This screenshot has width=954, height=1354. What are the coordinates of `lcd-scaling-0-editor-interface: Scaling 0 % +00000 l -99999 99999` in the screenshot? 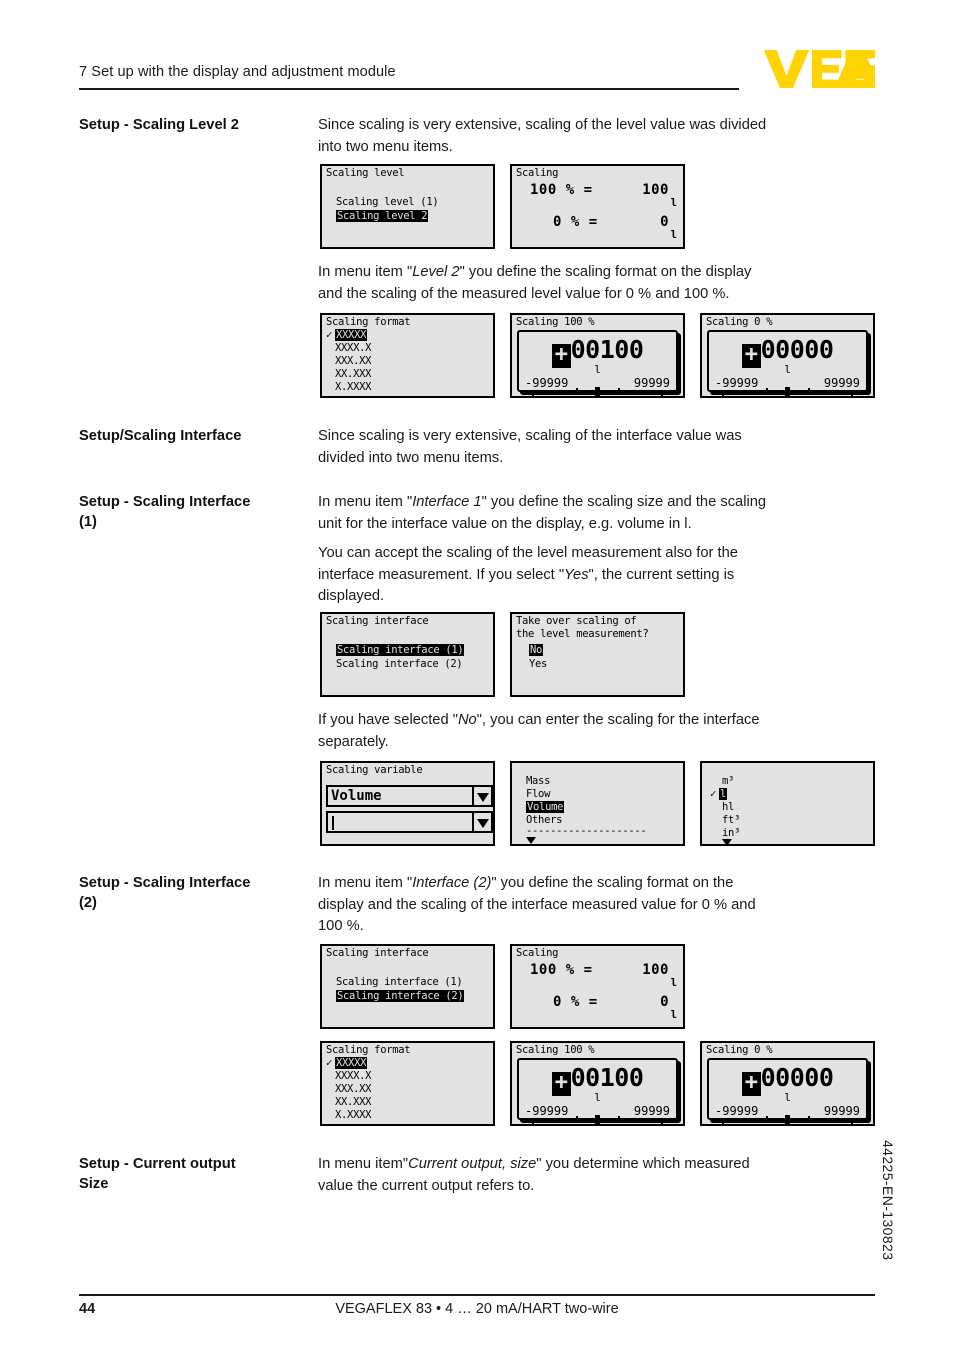 It's located at (787, 1083).